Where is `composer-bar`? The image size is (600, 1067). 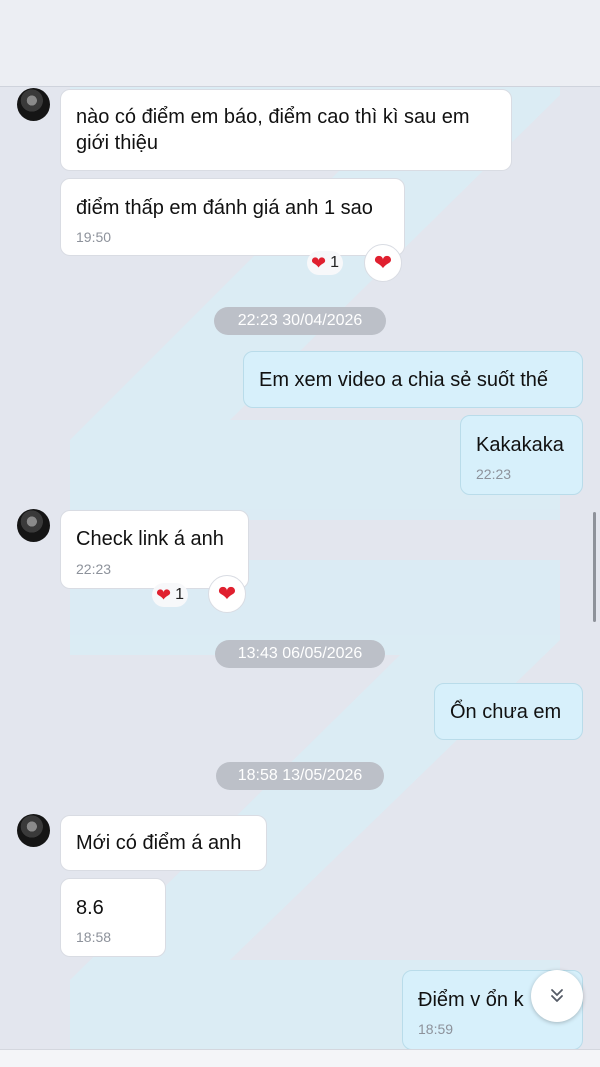 composer-bar is located at coordinates (300, 1058).